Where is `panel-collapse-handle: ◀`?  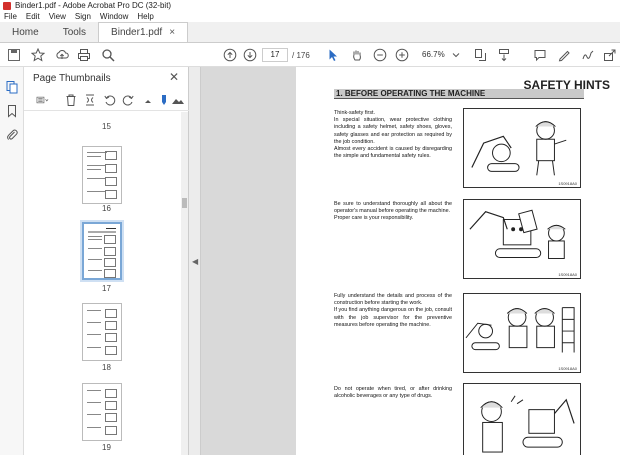
panel-collapse-handle: ◀ is located at coordinates (195, 261).